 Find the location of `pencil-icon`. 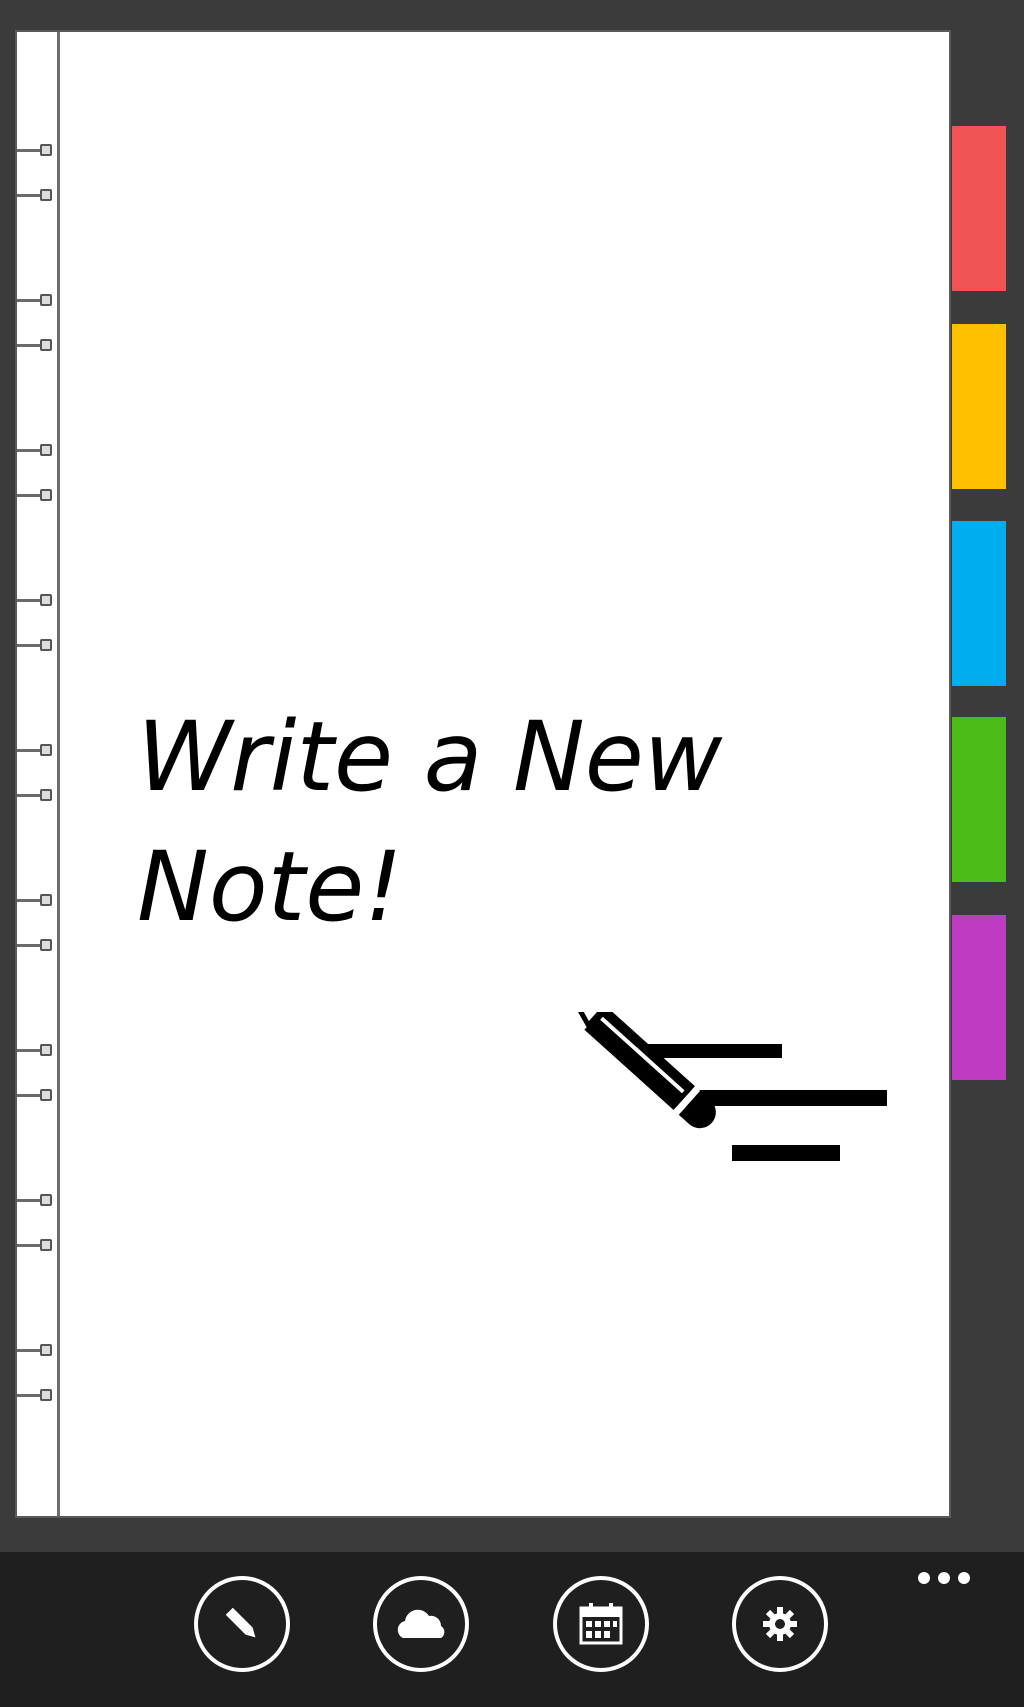

pencil-icon is located at coordinates (240, 1622).